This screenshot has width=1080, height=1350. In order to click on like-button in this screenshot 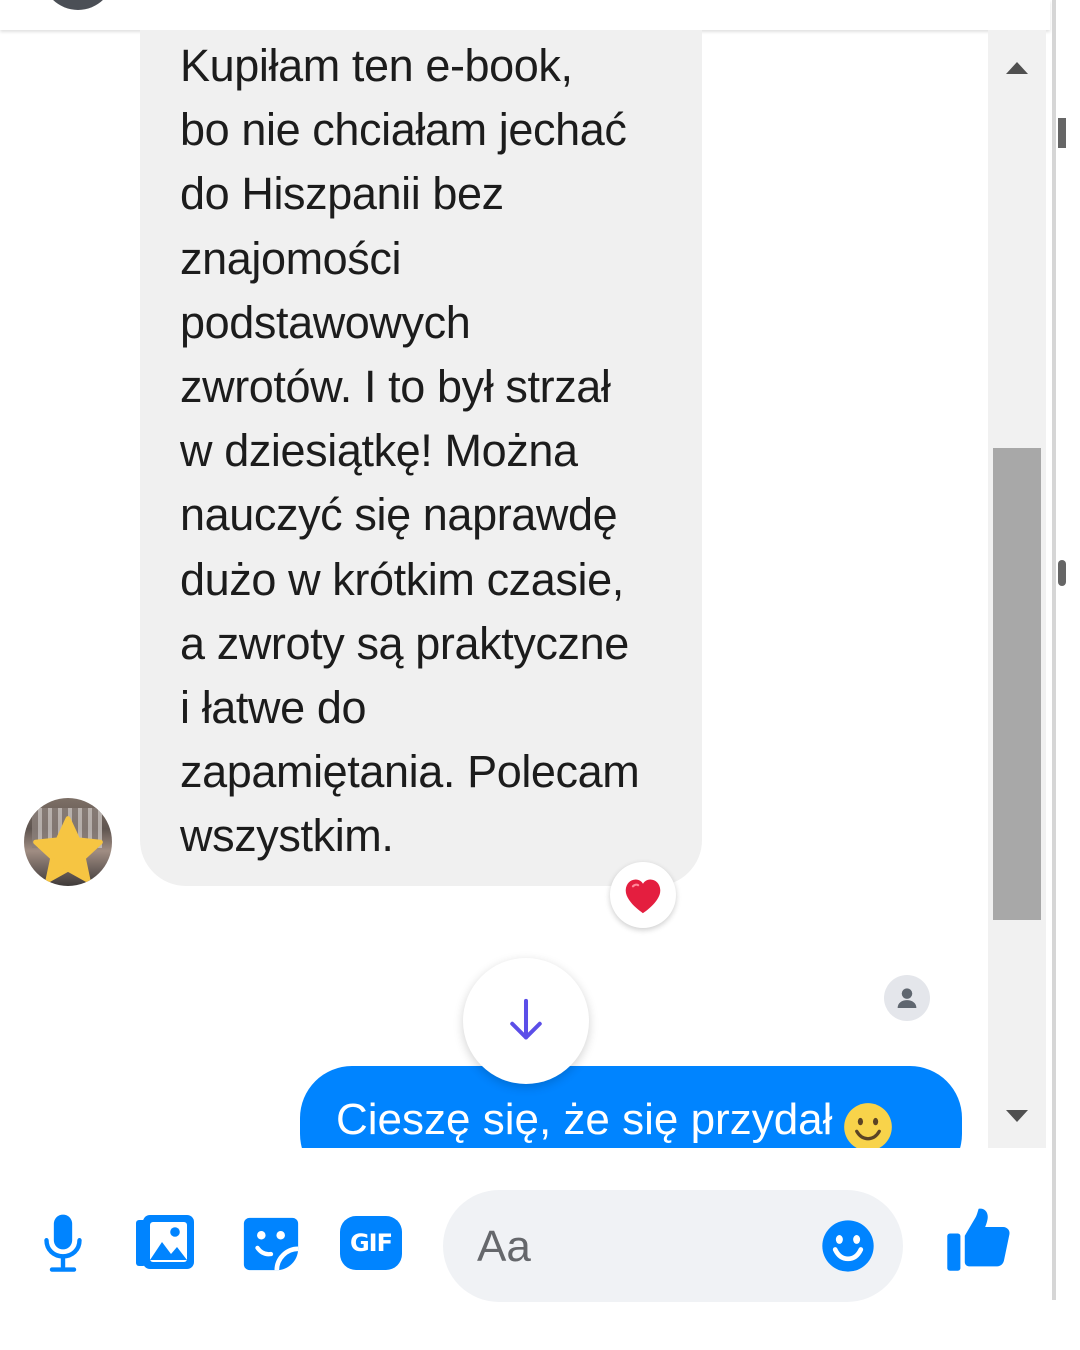, I will do `click(979, 1239)`.